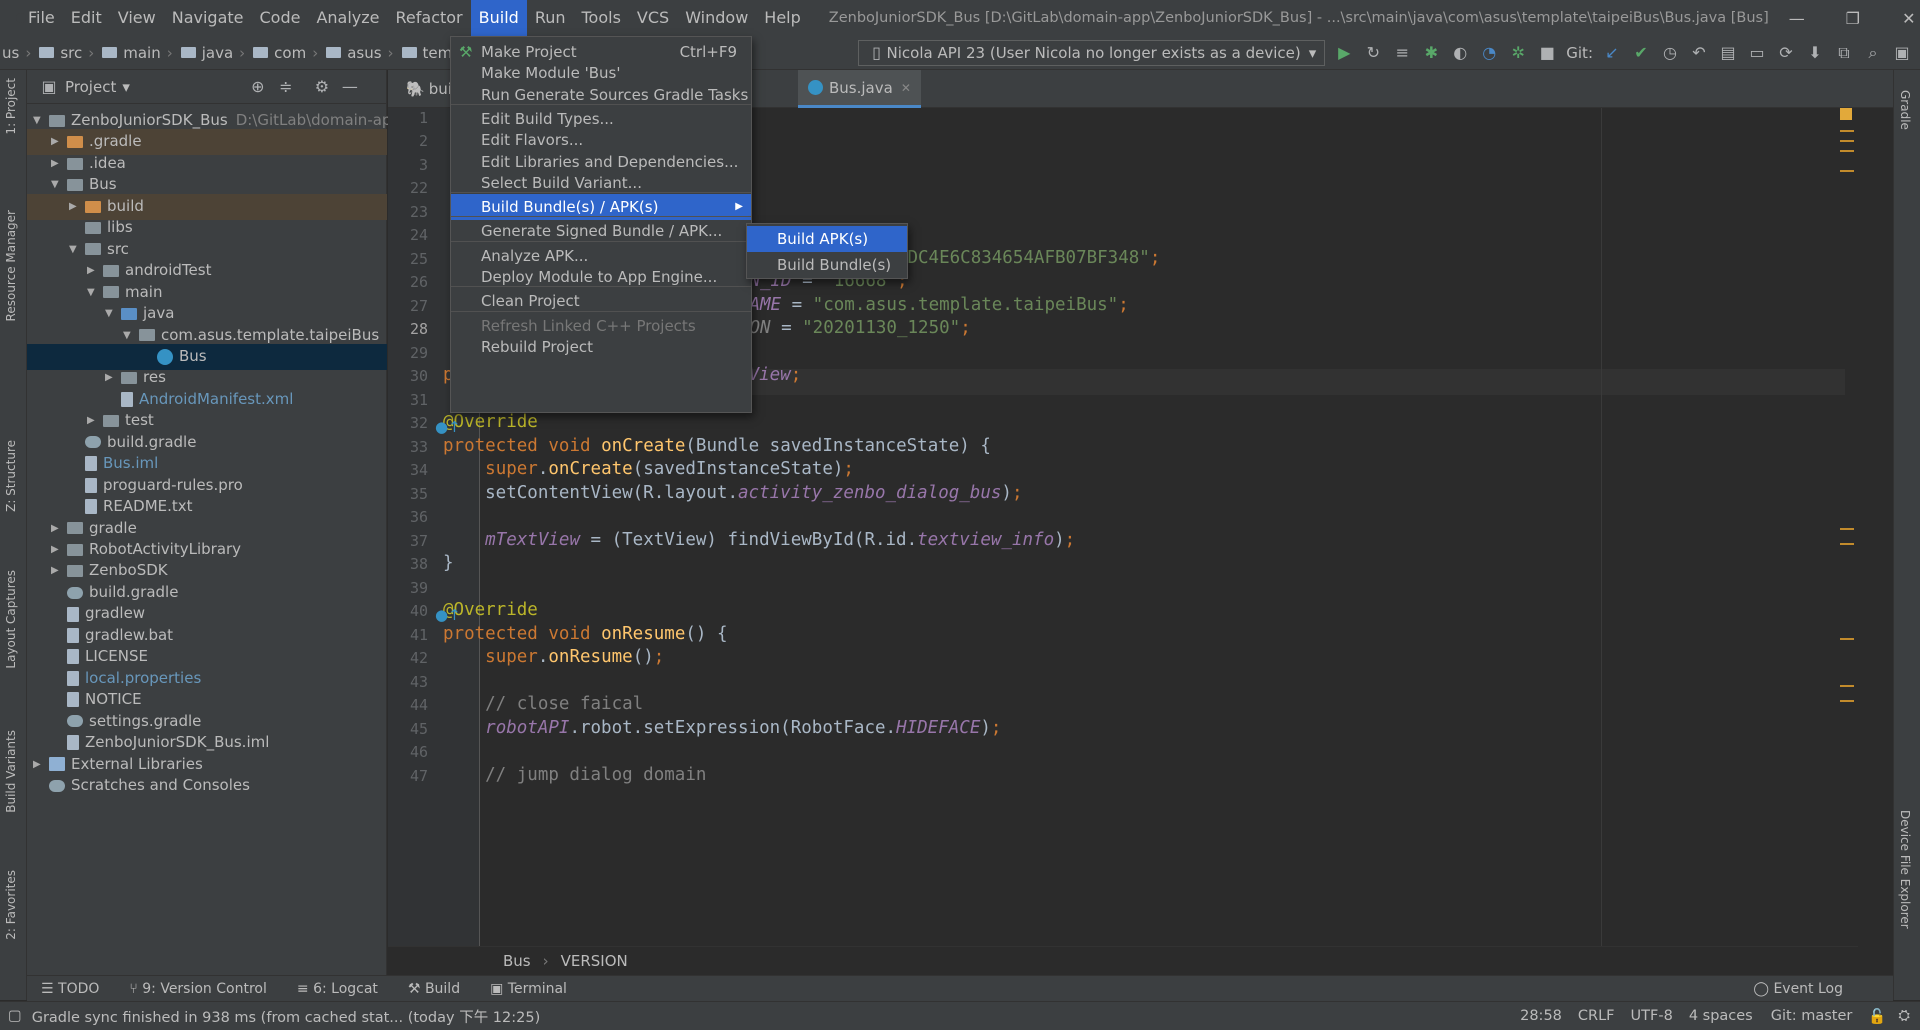  I want to click on menu-vcs: VCS, so click(653, 18).